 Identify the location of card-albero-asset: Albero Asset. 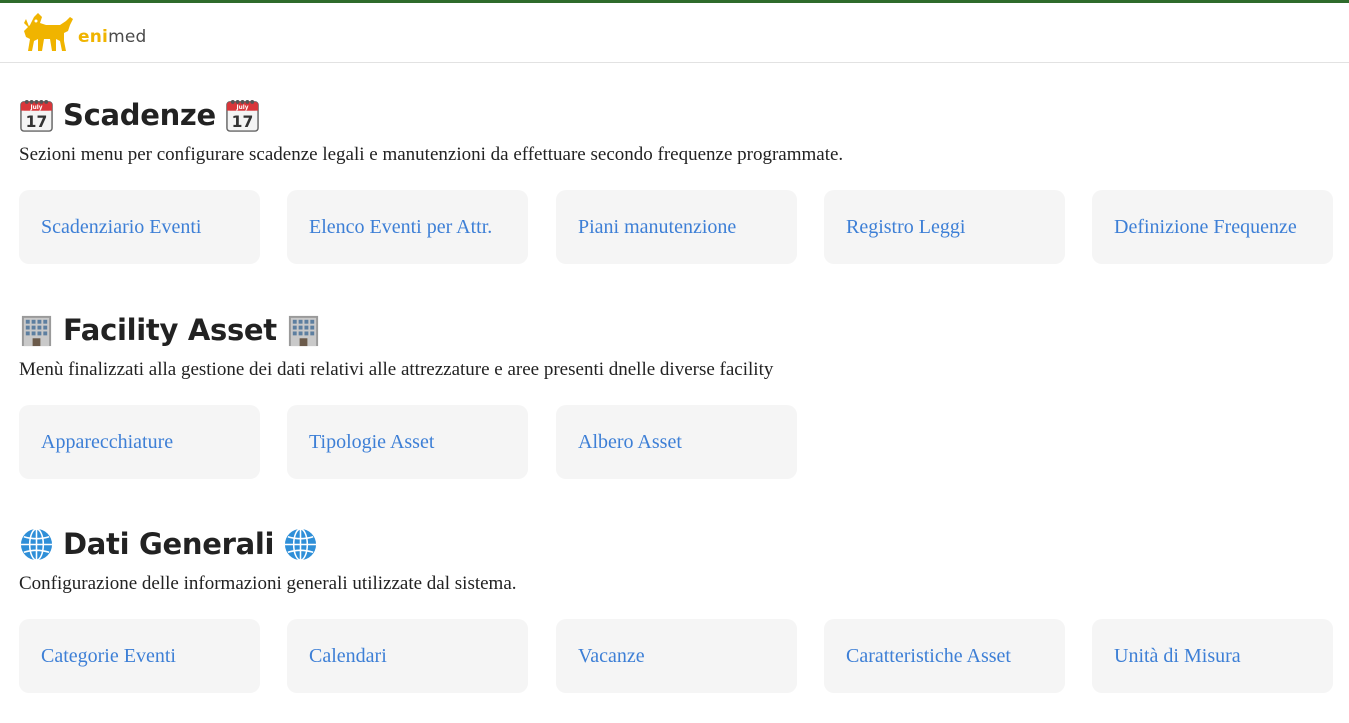
(676, 442).